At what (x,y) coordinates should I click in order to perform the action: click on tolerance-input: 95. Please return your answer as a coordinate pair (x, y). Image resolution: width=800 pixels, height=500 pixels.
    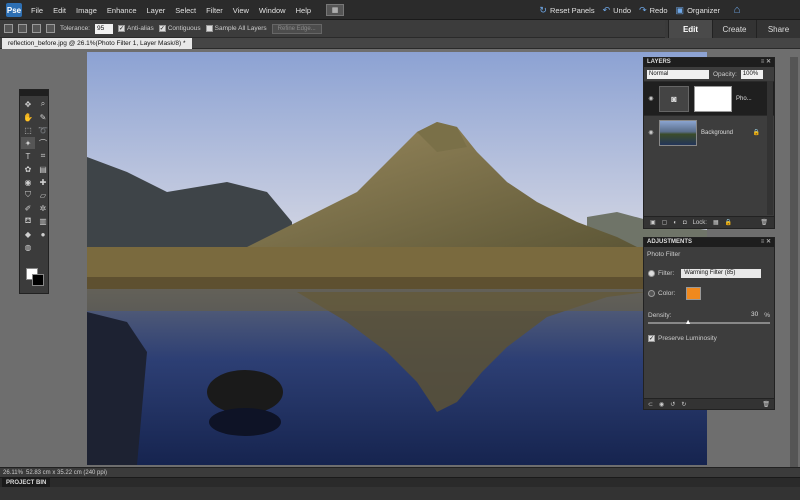
    Looking at the image, I should click on (104, 28).